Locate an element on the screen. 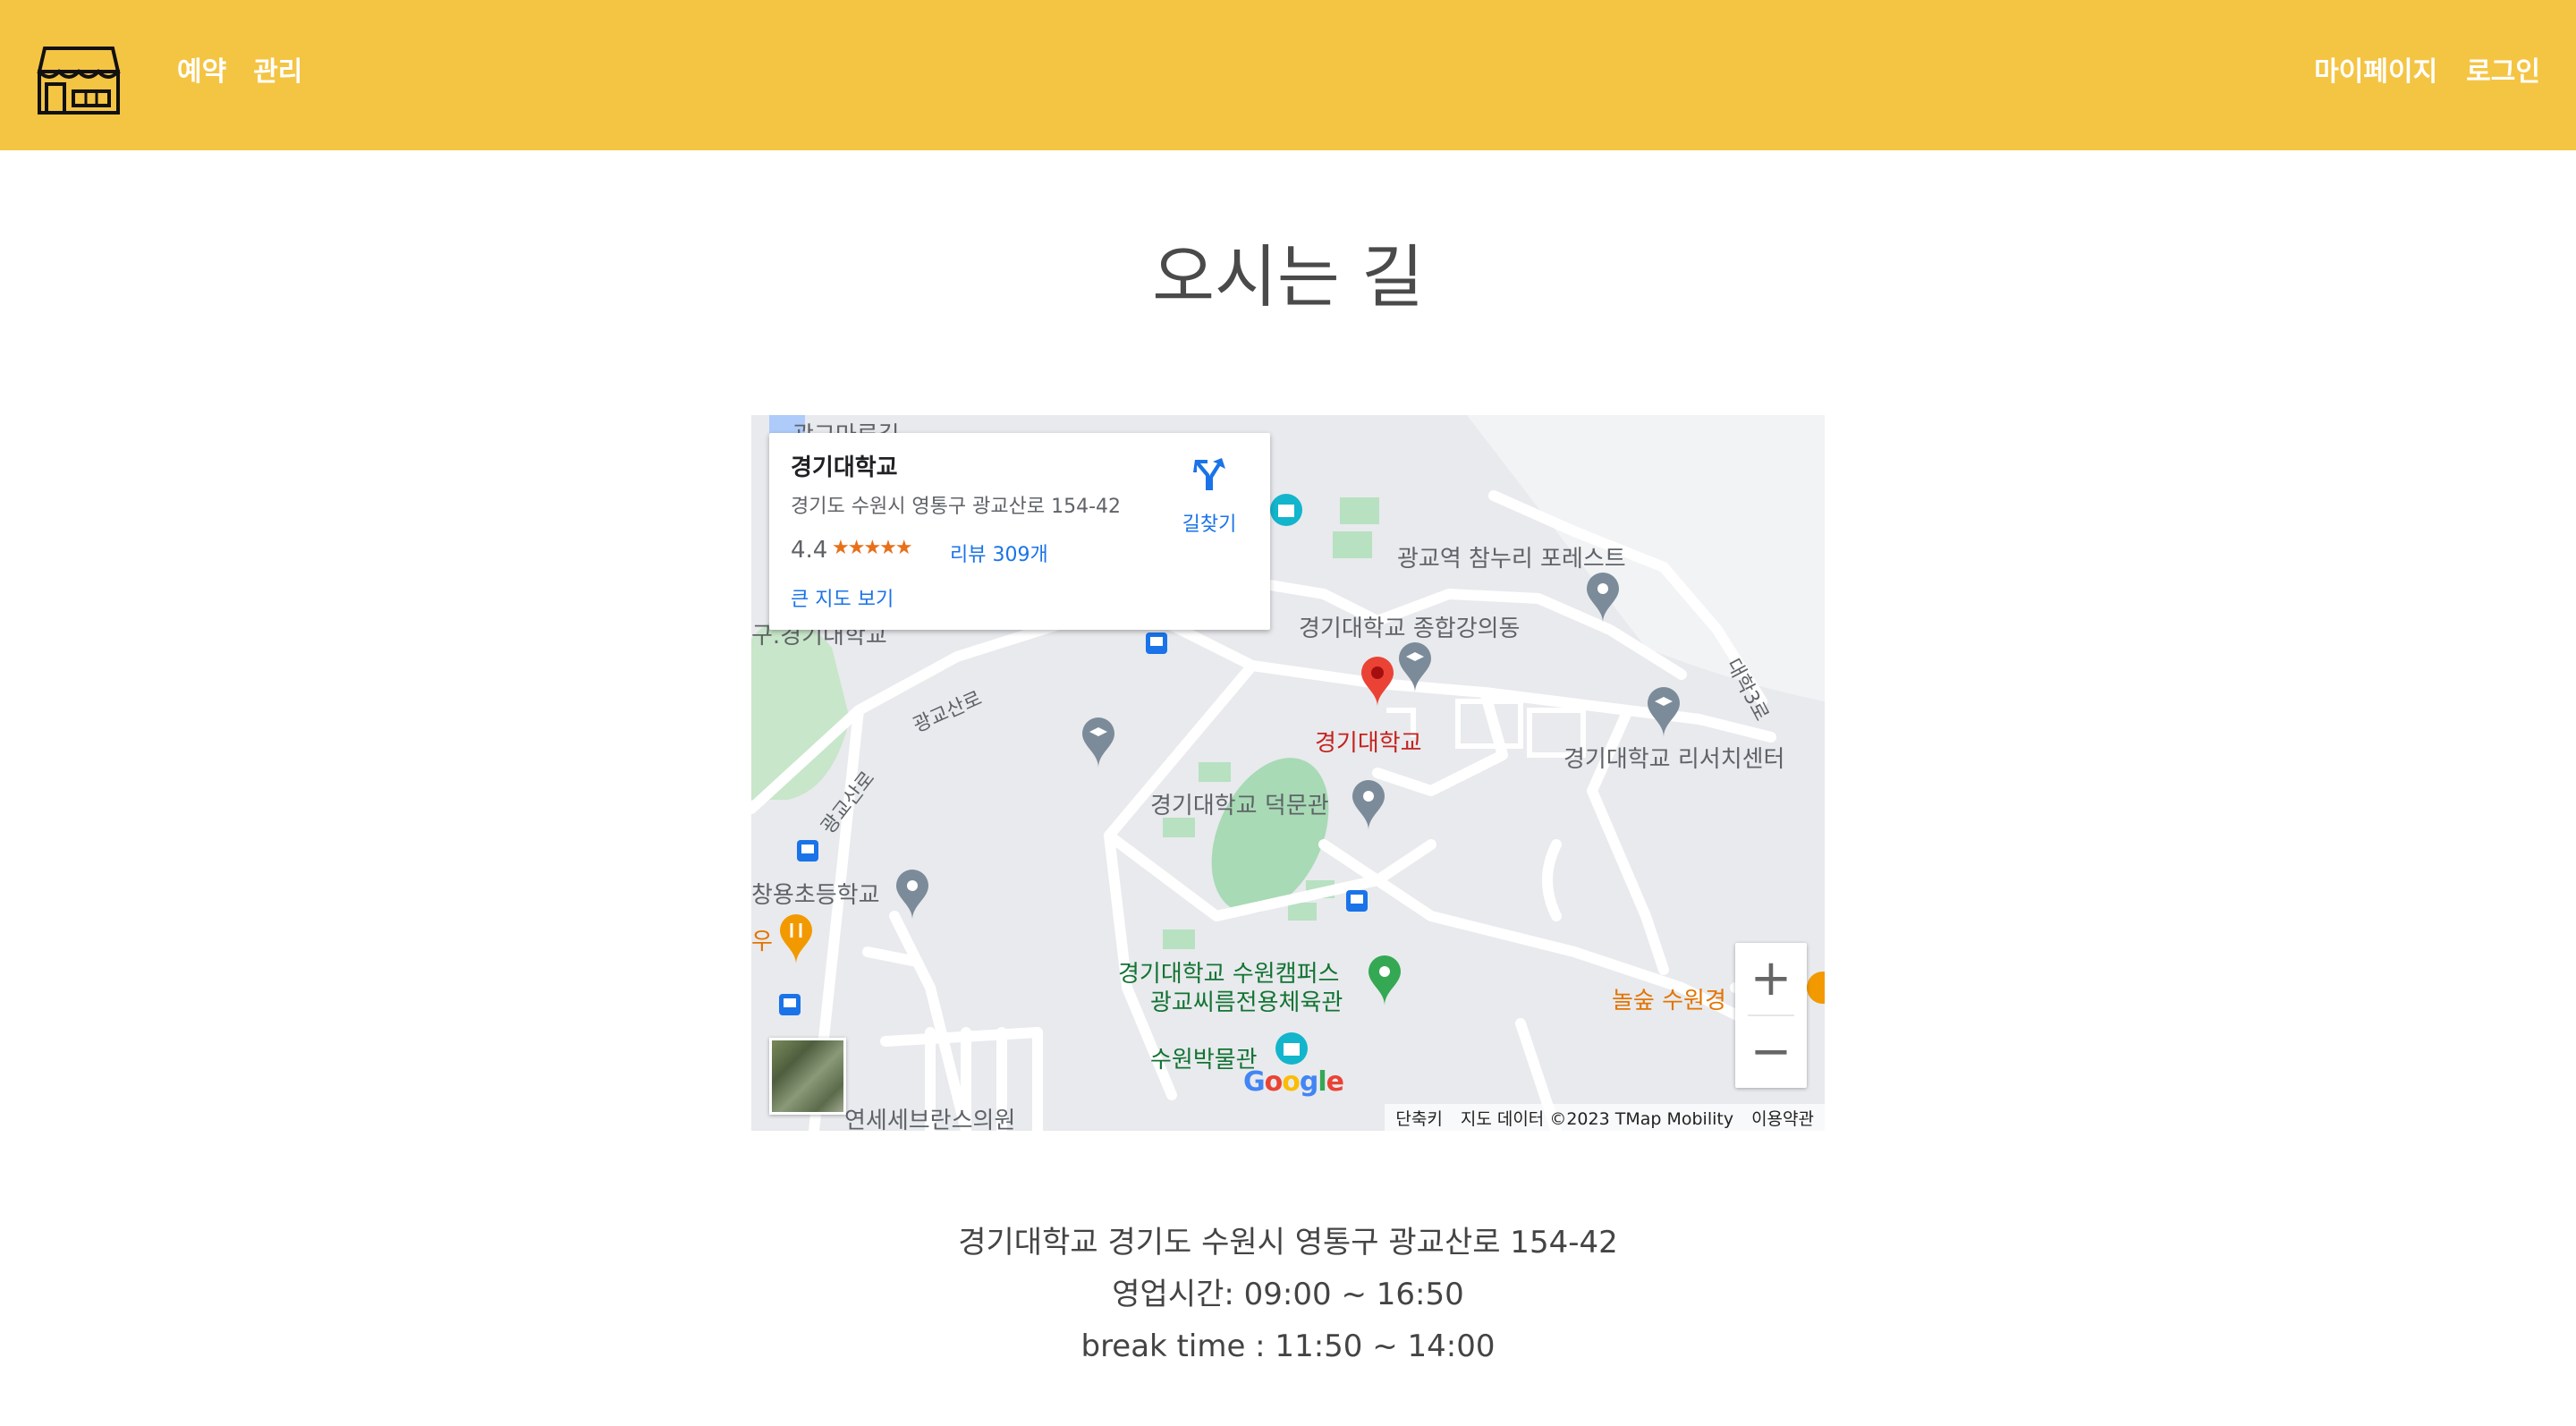 The image size is (2576, 1426). info-place-name: 경기대학교 is located at coordinates (844, 468).